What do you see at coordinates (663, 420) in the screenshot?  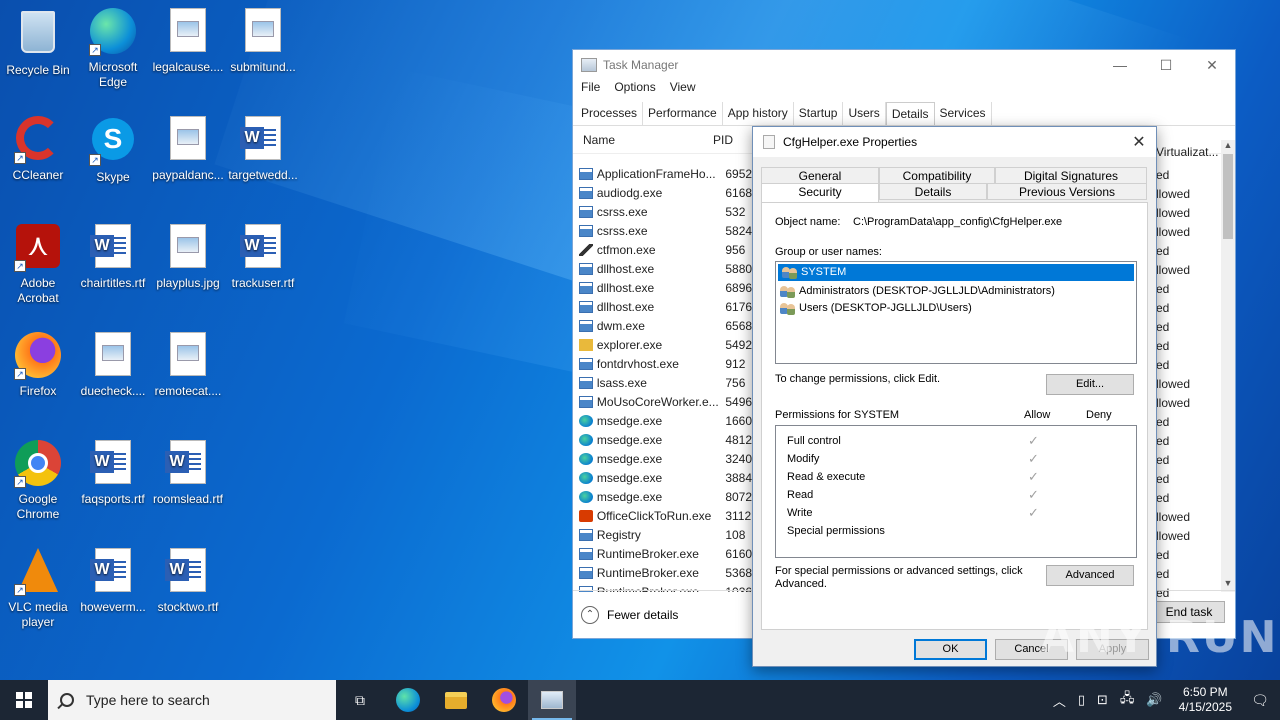 I see `process-row: msedge.exe 1660` at bounding box center [663, 420].